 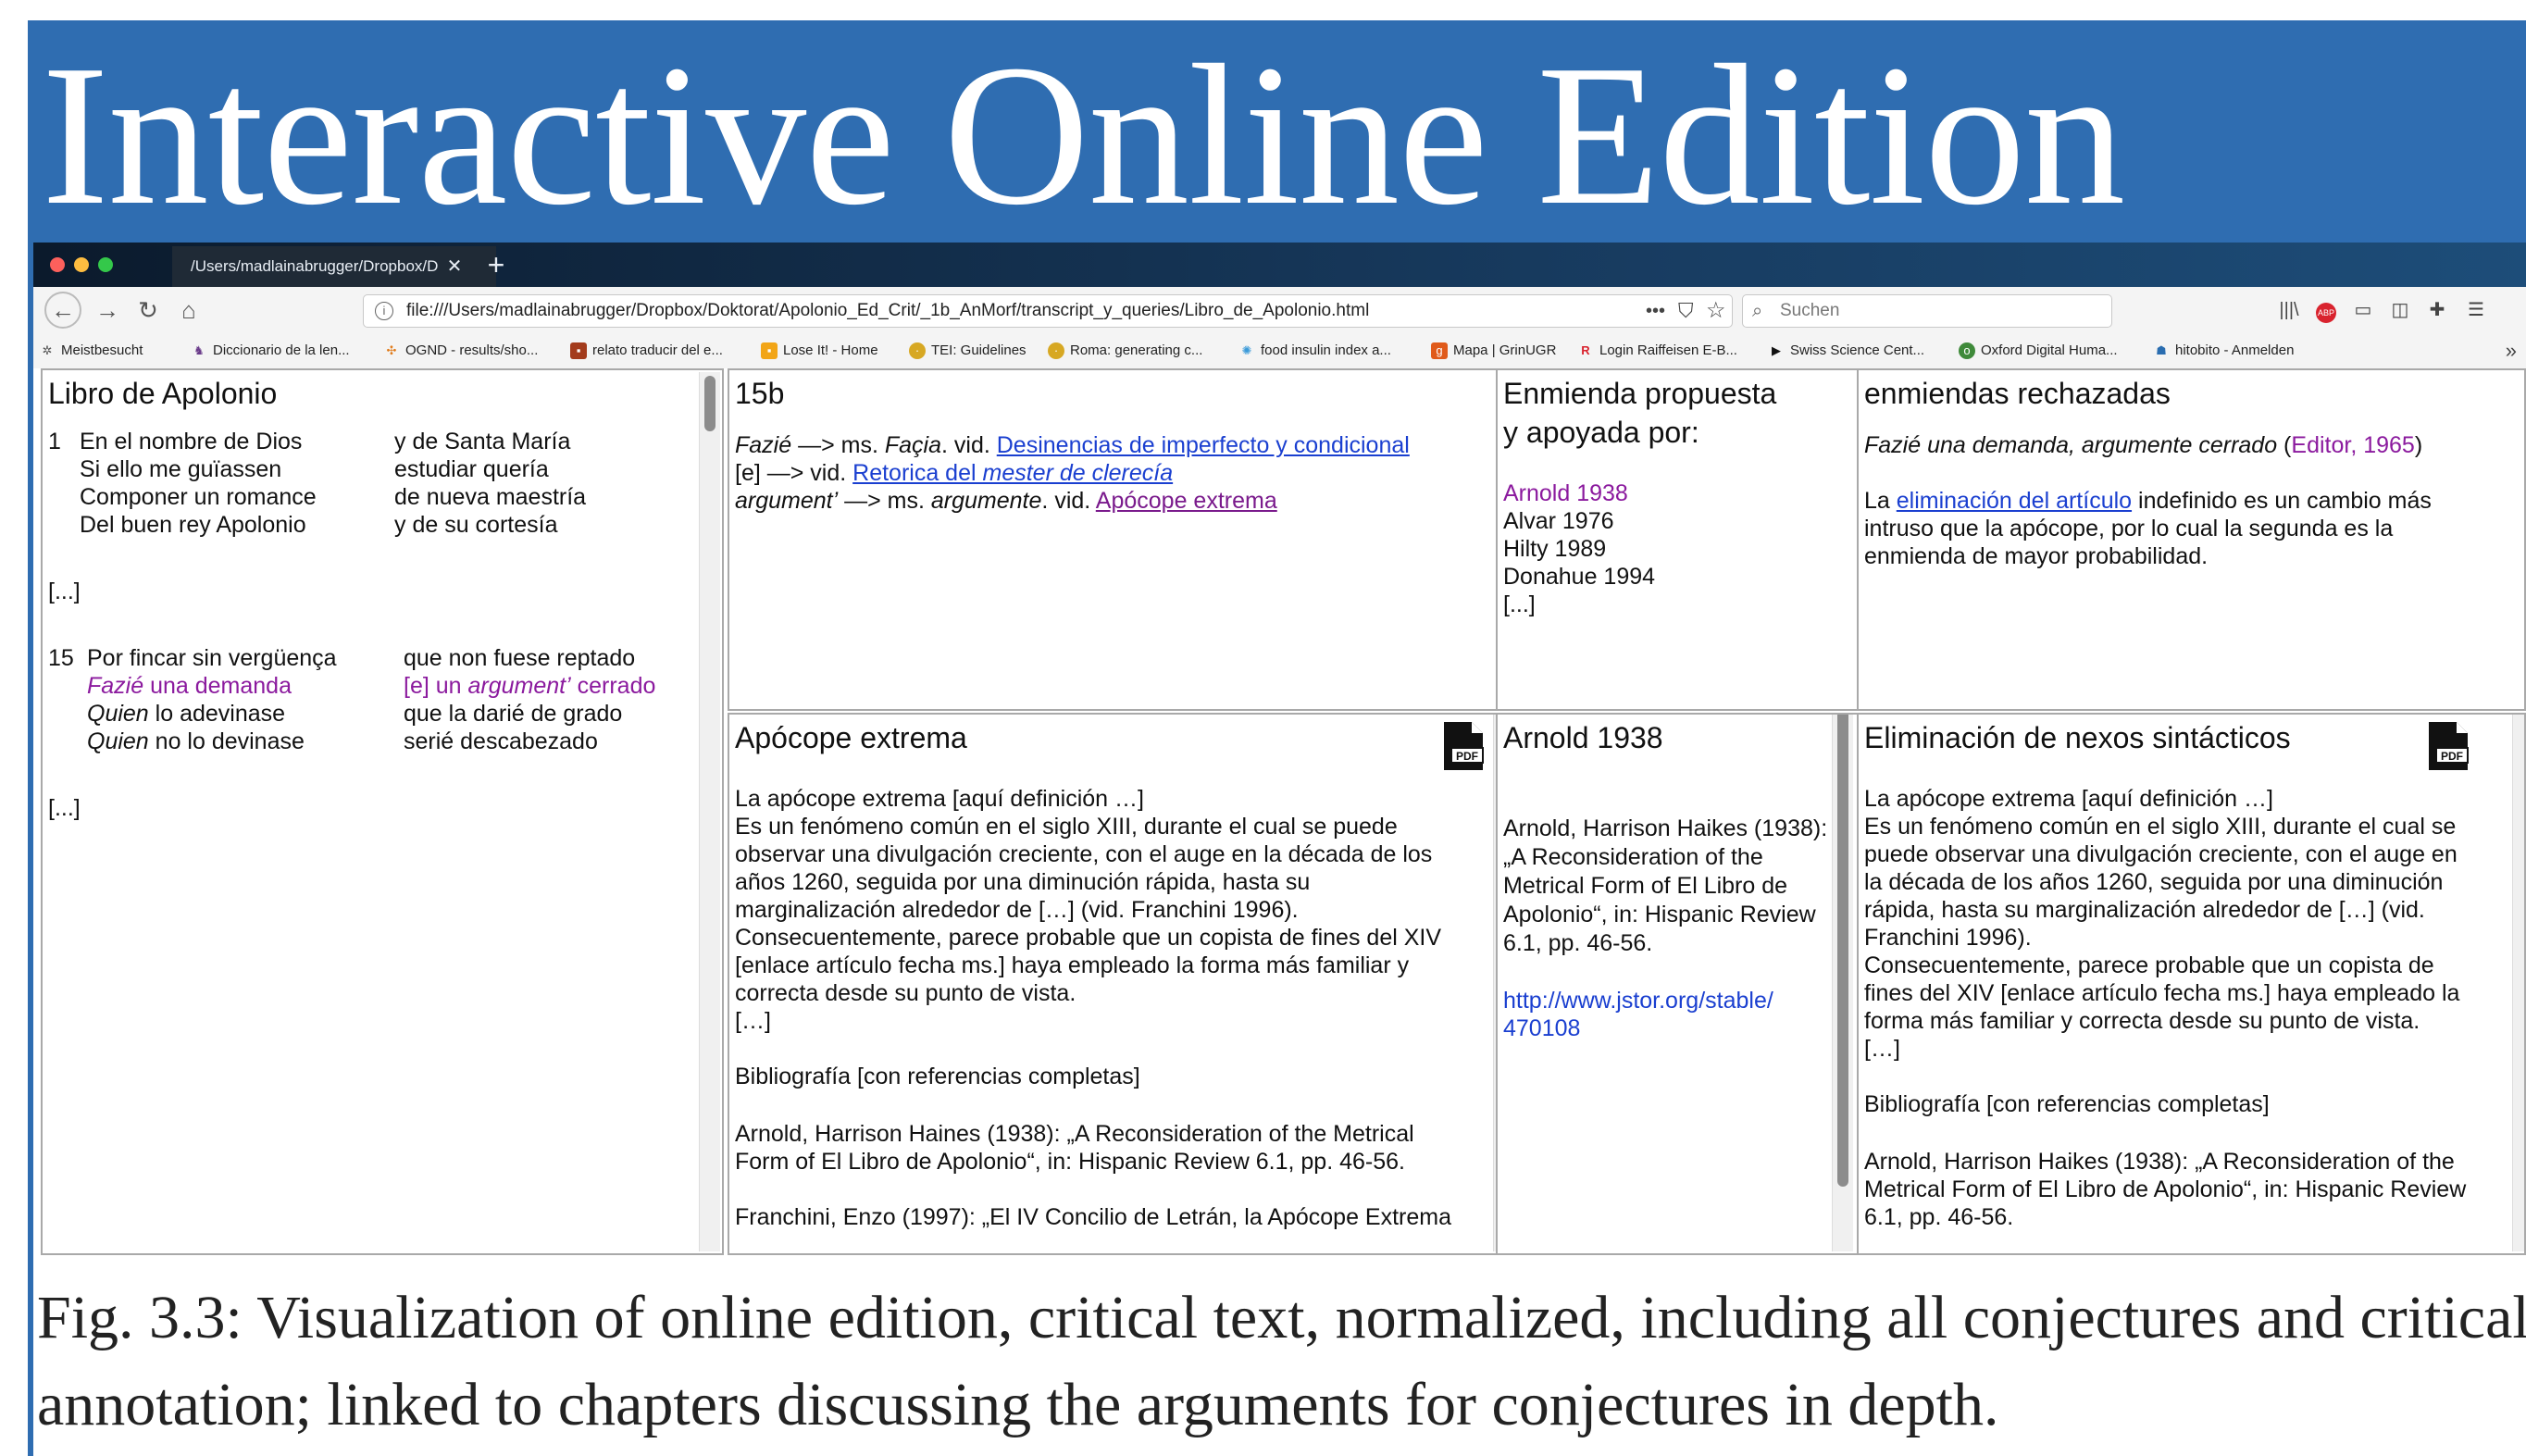 What do you see at coordinates (1810, 310) in the screenshot?
I see `search-placeholder: Suchen` at bounding box center [1810, 310].